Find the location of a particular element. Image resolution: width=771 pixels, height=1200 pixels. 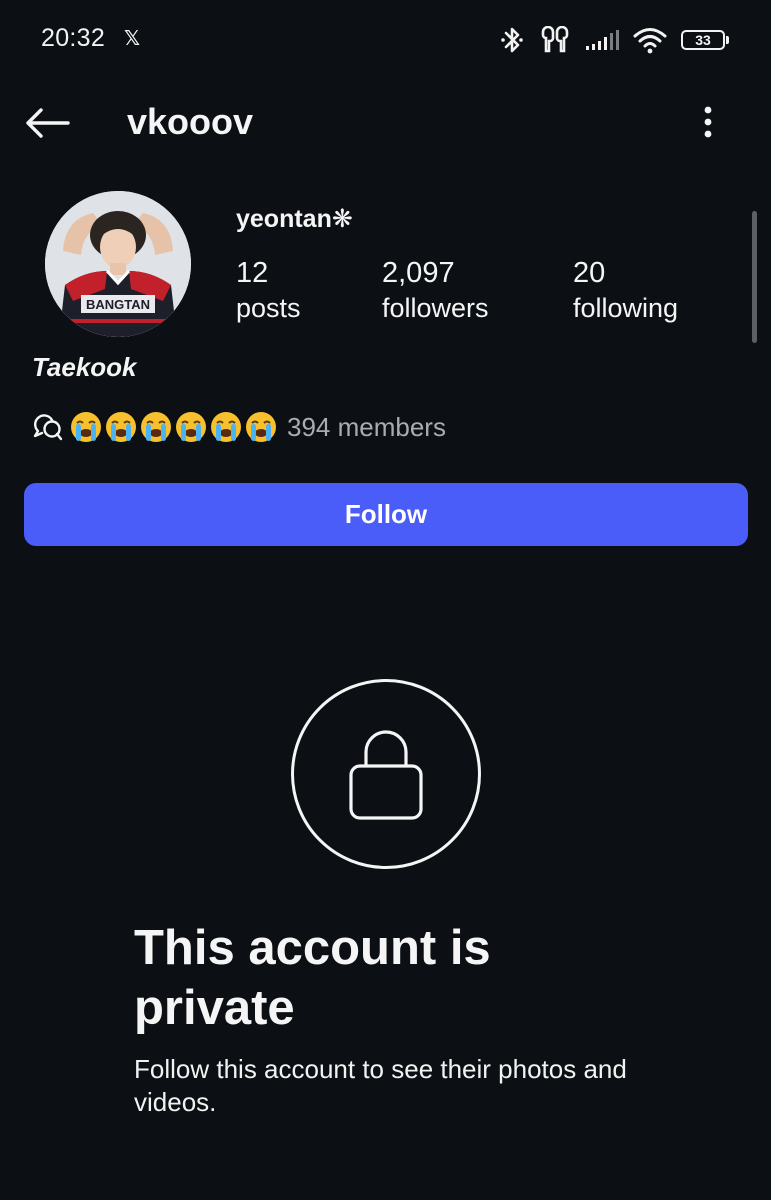

status-bar: 20:32 𝕏 33 is located at coordinates (385, 40).